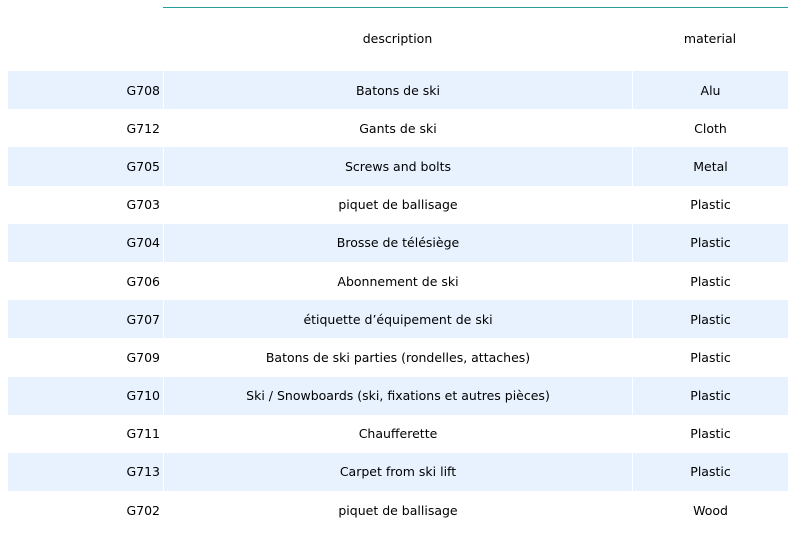  I want to click on cell-code: G702, so click(143, 510).